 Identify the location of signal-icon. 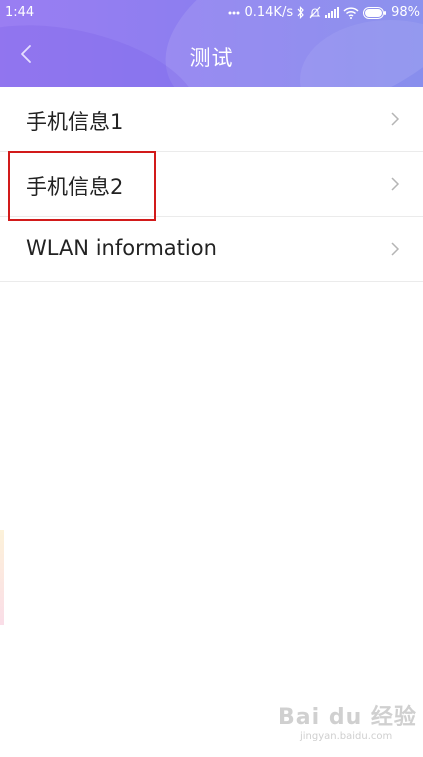
(332, 13).